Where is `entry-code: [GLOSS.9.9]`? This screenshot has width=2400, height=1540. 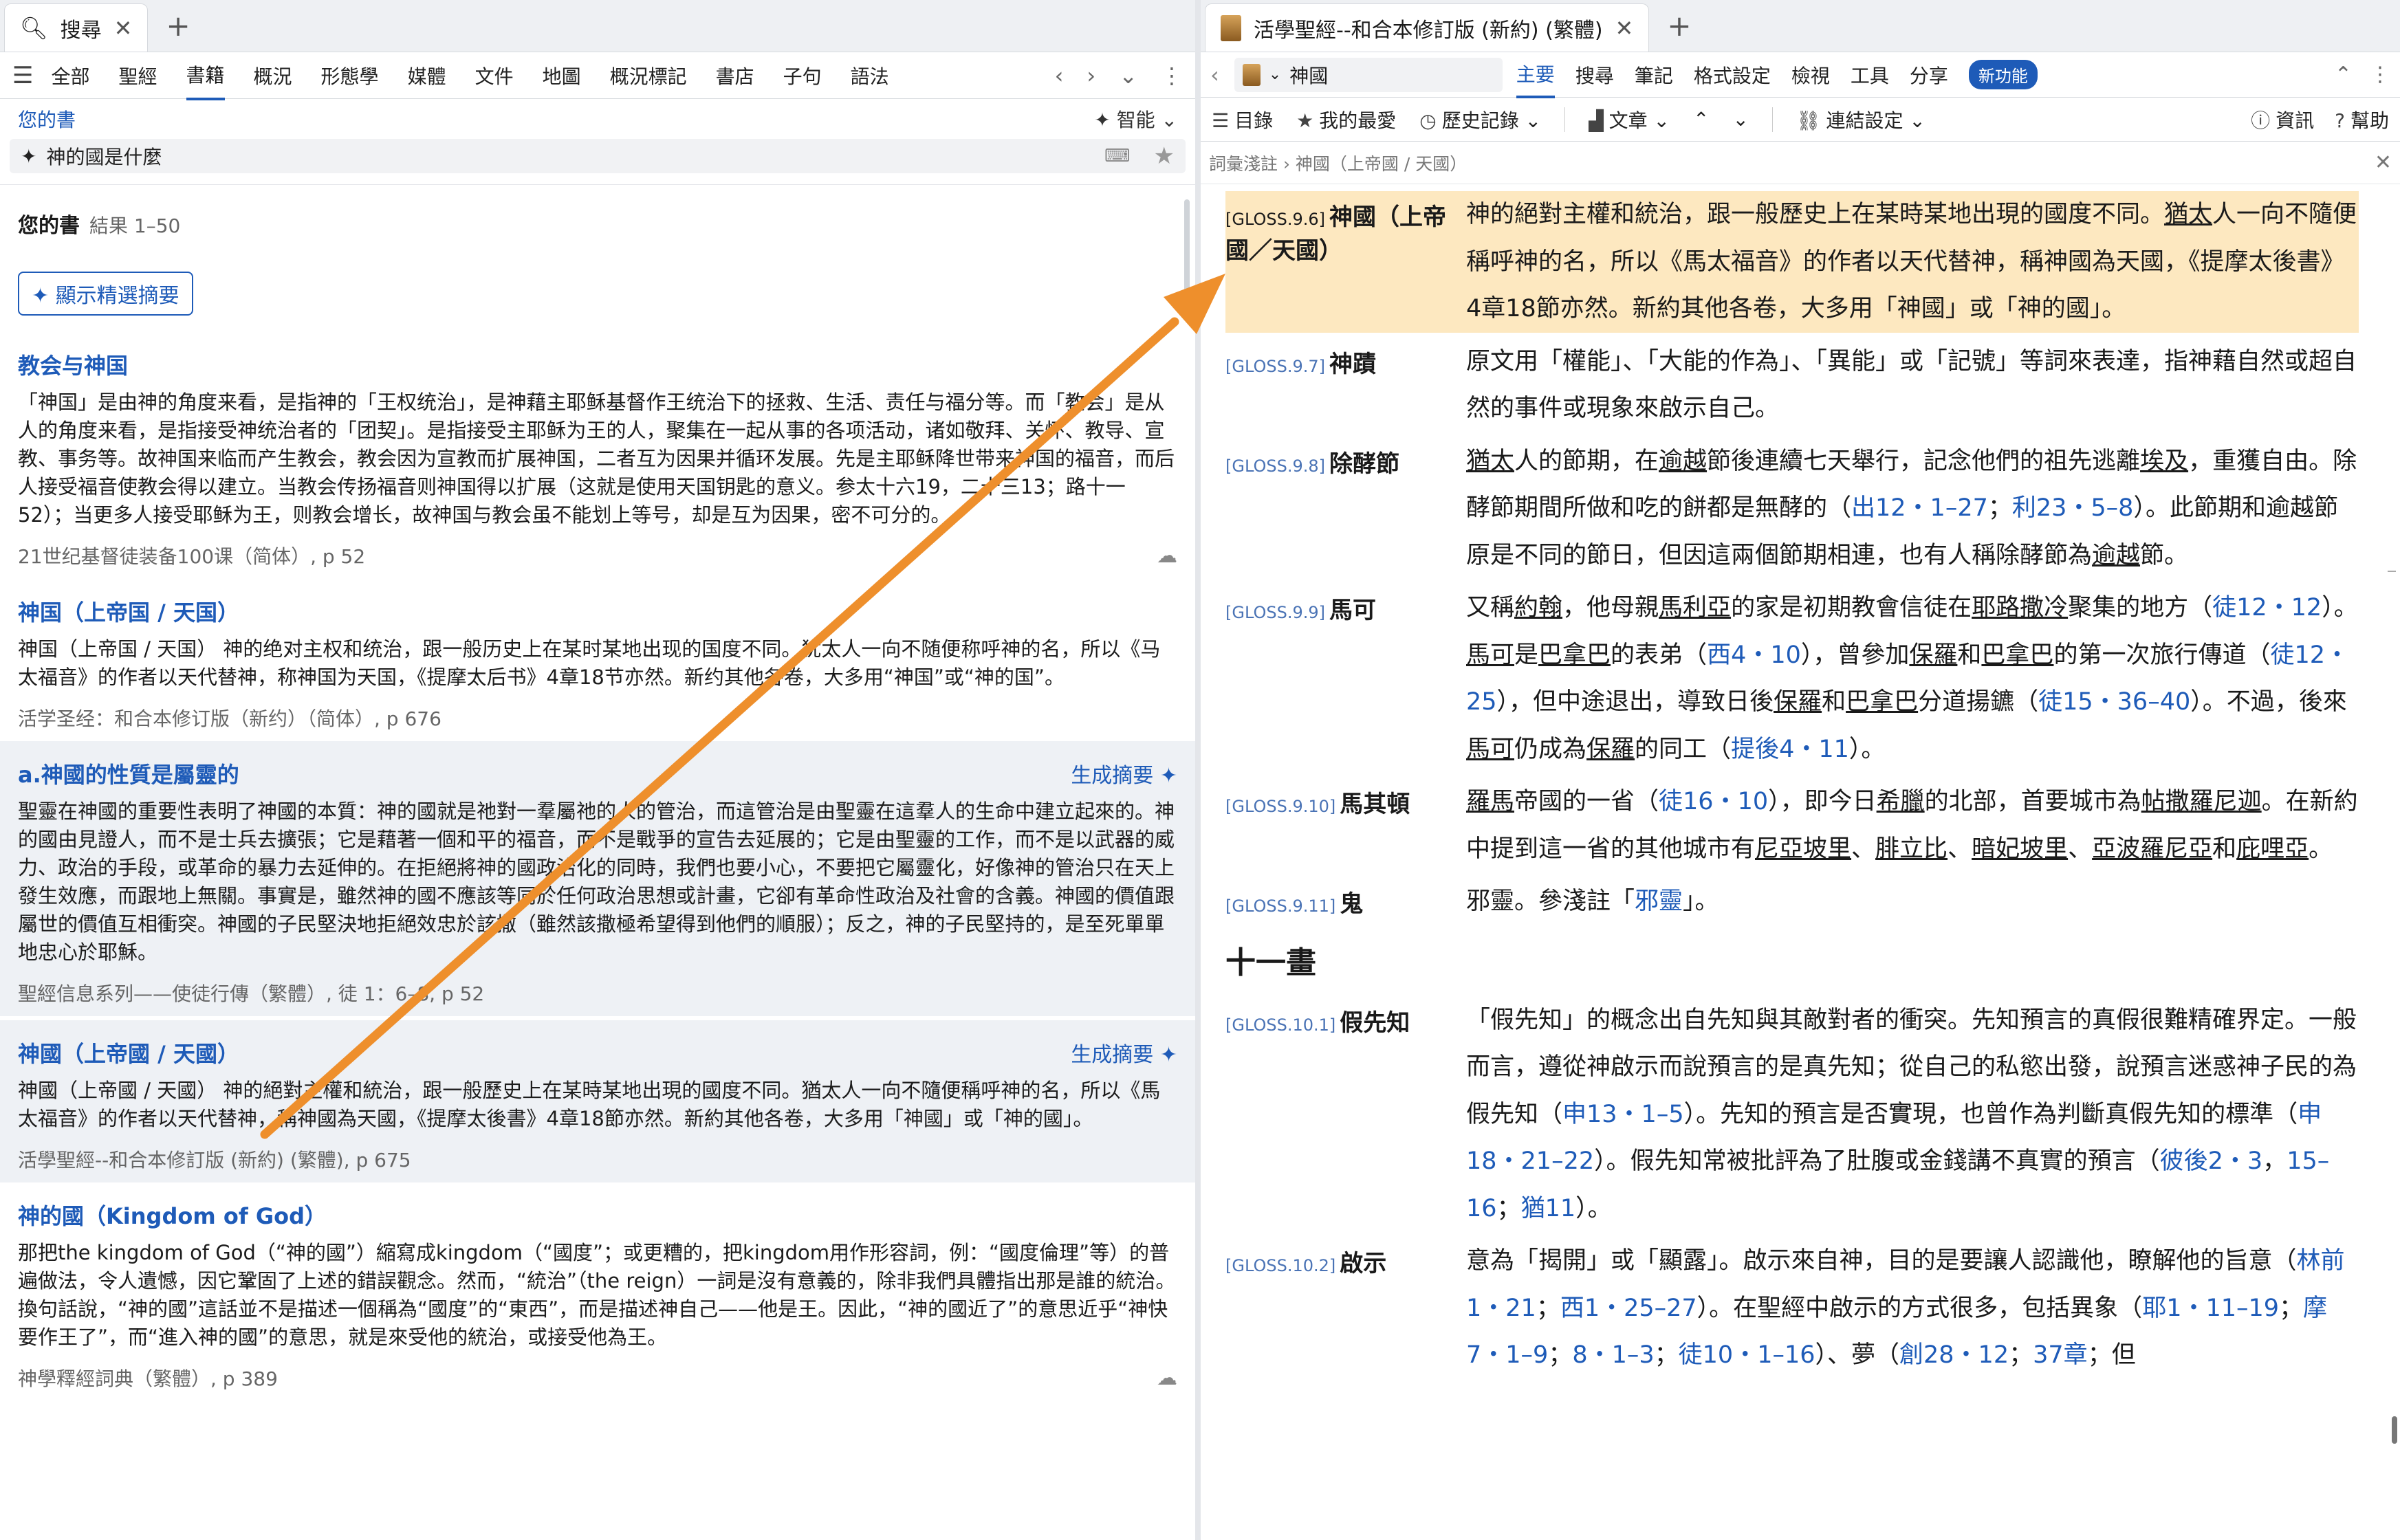
entry-code: [GLOSS.9.9] is located at coordinates (1275, 612).